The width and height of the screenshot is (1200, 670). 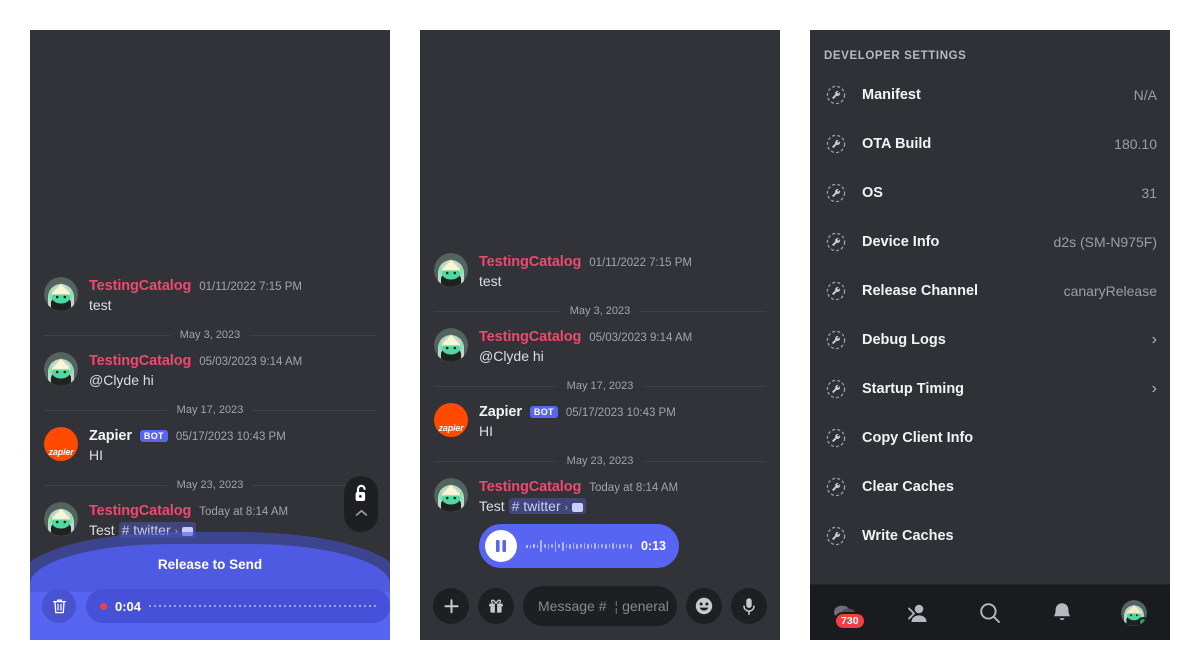 What do you see at coordinates (251, 362) in the screenshot?
I see `message-timestamp: 05/03/2023 9:14 AM` at bounding box center [251, 362].